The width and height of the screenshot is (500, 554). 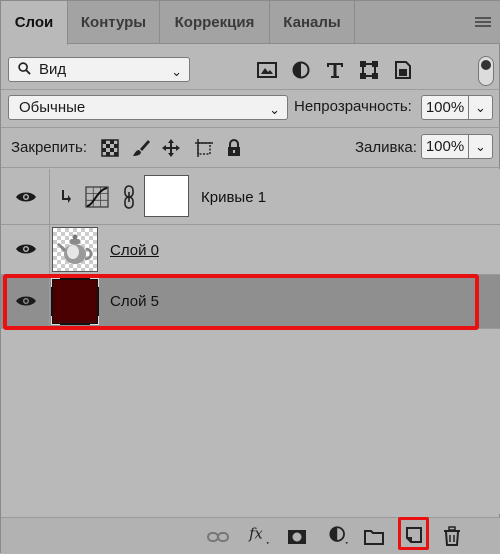 I want to click on panel-menu-icon, so click(x=483, y=22).